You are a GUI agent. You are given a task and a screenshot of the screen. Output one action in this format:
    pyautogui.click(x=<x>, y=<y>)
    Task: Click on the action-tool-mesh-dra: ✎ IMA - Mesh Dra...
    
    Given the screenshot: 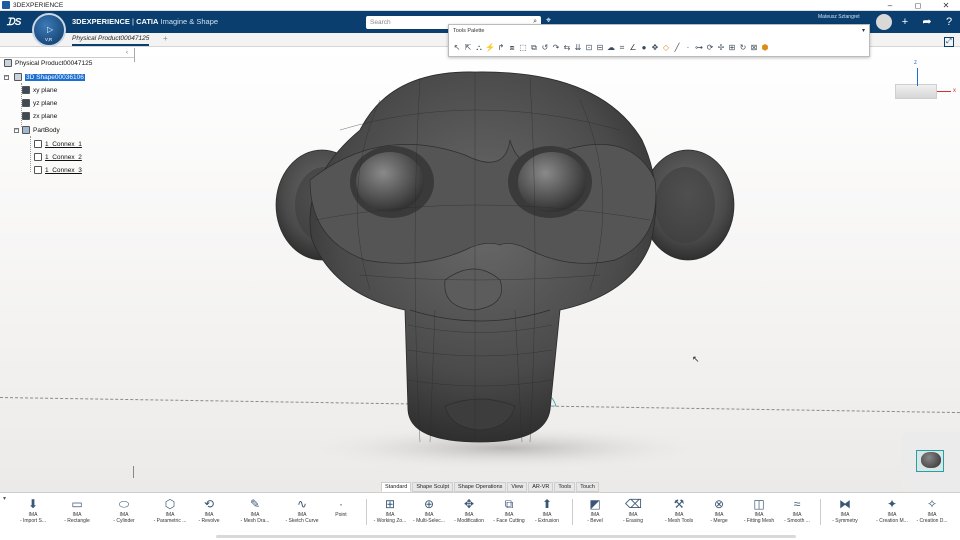 What is the action you would take?
    pyautogui.click(x=255, y=514)
    